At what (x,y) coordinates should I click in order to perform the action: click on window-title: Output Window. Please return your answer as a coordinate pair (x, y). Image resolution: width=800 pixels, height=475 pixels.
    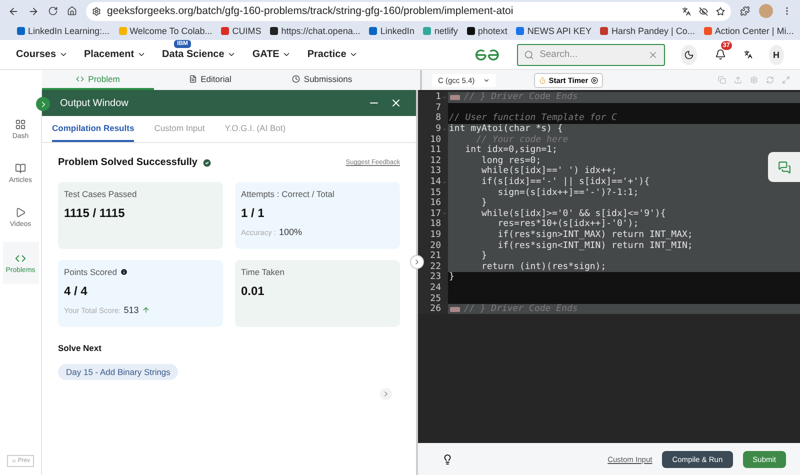
    Looking at the image, I should click on (94, 103).